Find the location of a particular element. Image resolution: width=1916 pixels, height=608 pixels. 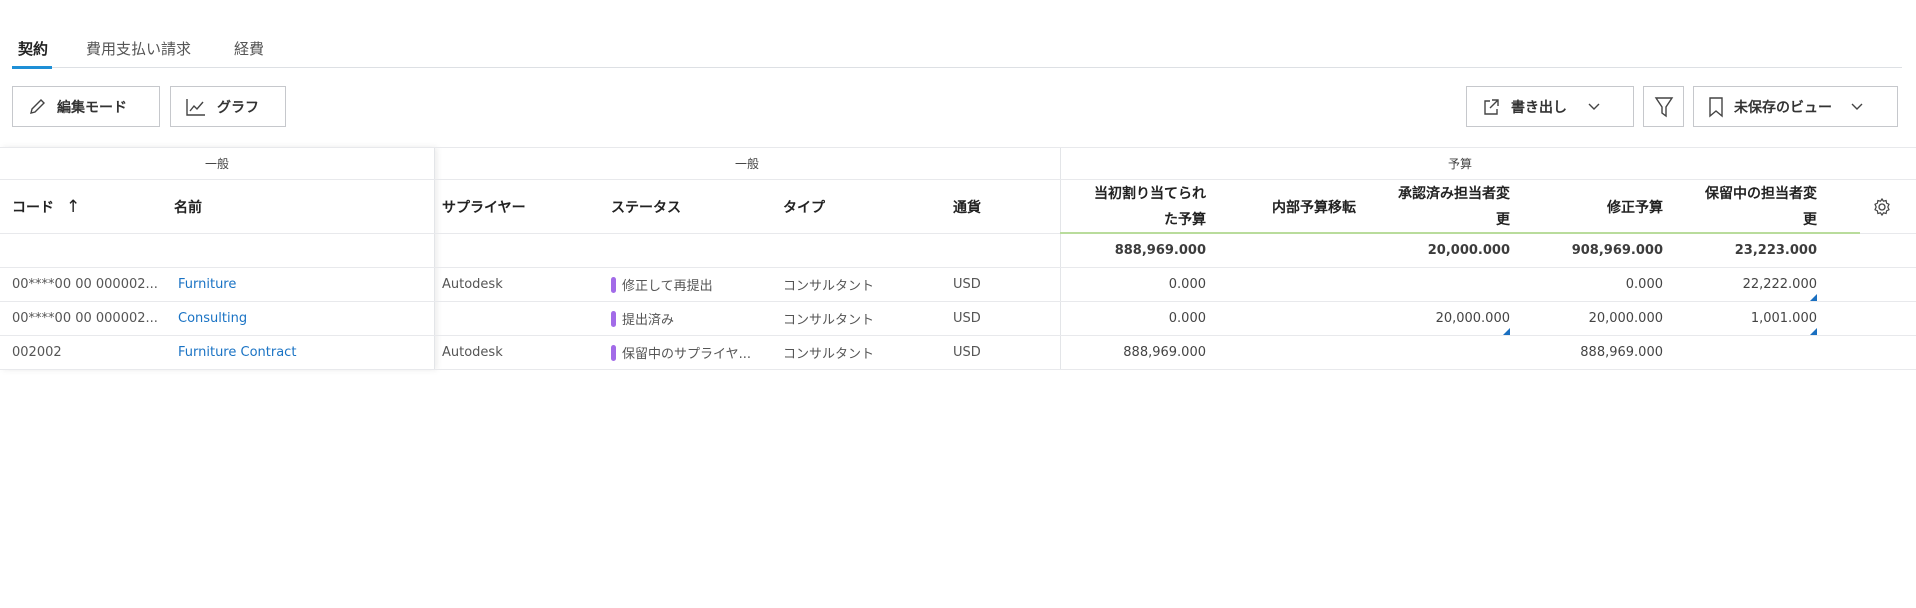

header-line: た予算 is located at coordinates (1185, 219).